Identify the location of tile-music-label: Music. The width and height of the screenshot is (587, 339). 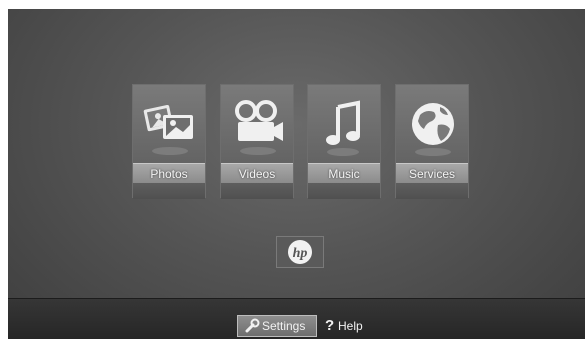
(344, 173).